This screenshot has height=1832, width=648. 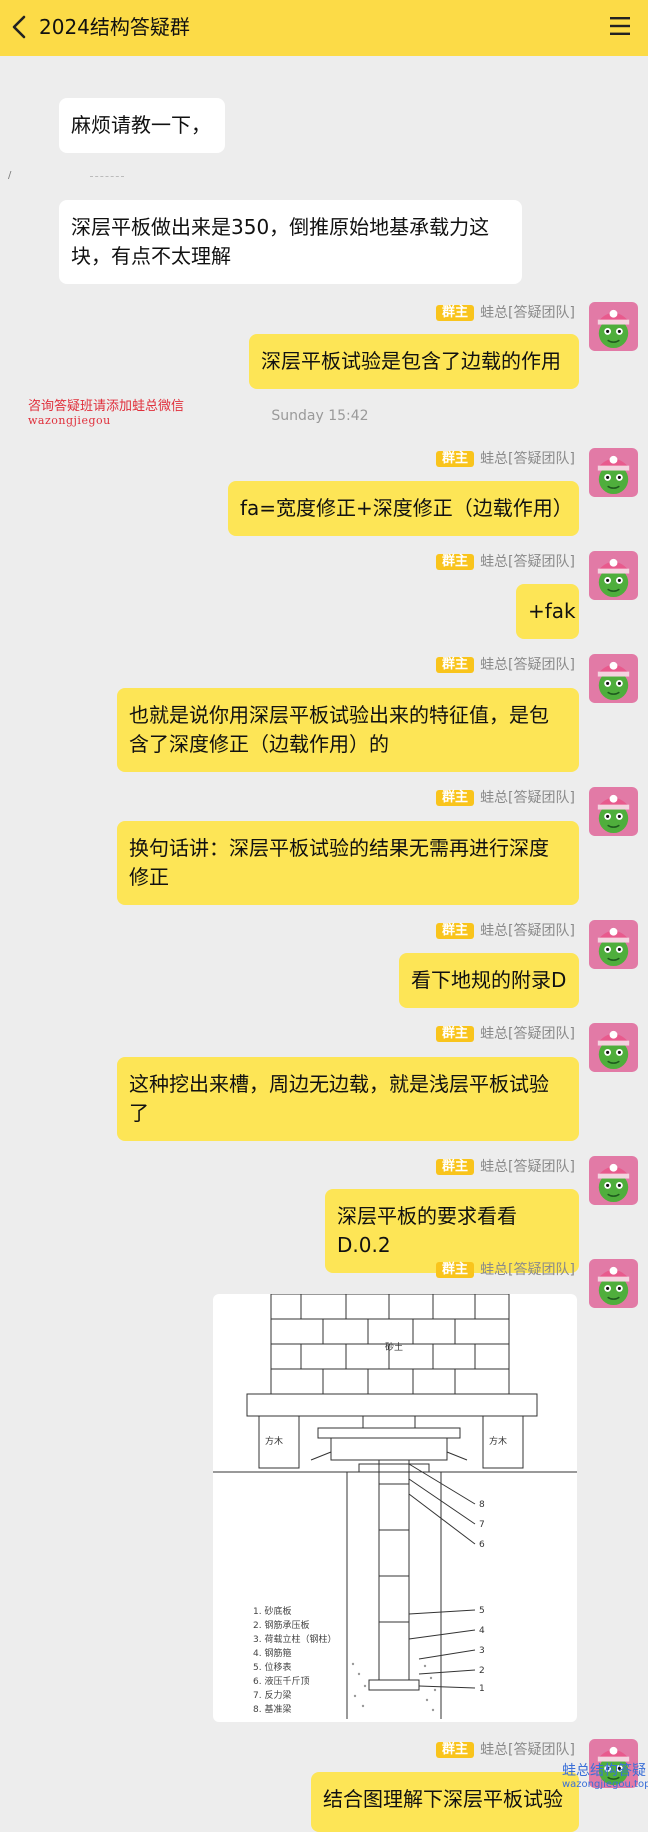 What do you see at coordinates (272, 1611) in the screenshot?
I see `diagram-legend-item: 1. 砂底板` at bounding box center [272, 1611].